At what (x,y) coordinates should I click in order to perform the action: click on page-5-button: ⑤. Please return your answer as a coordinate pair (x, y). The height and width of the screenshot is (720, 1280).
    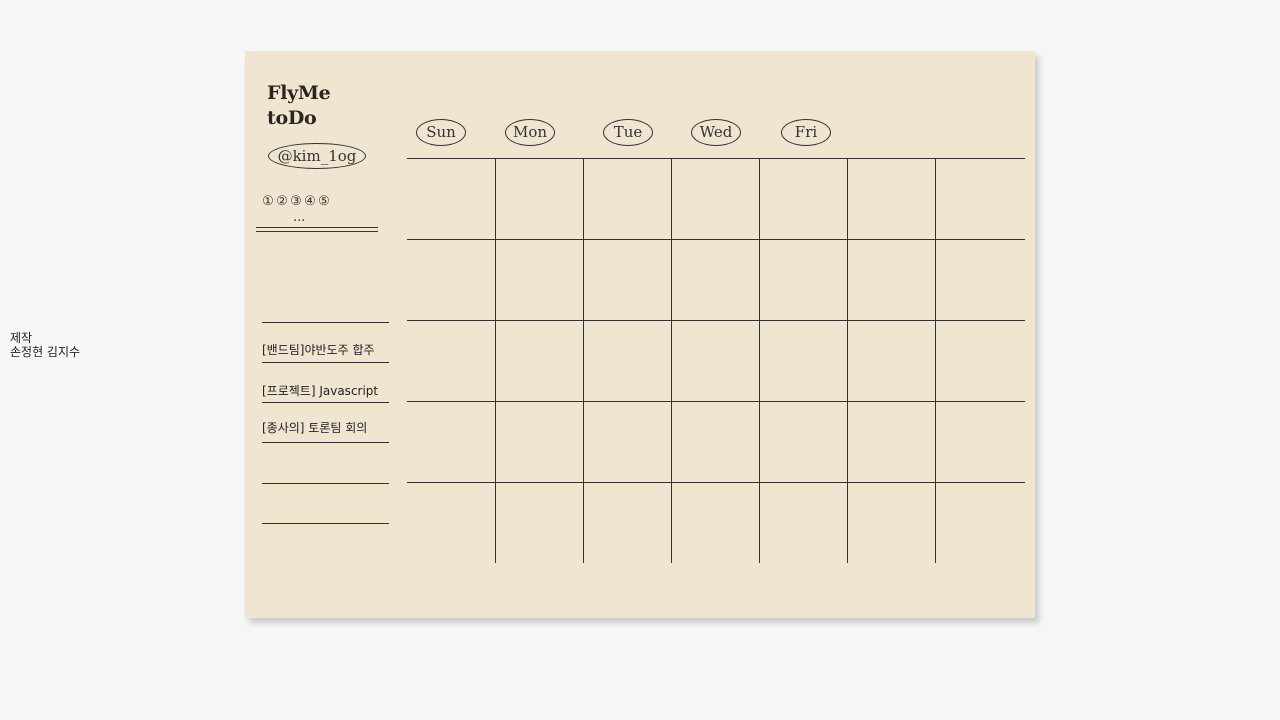
    Looking at the image, I should click on (324, 201).